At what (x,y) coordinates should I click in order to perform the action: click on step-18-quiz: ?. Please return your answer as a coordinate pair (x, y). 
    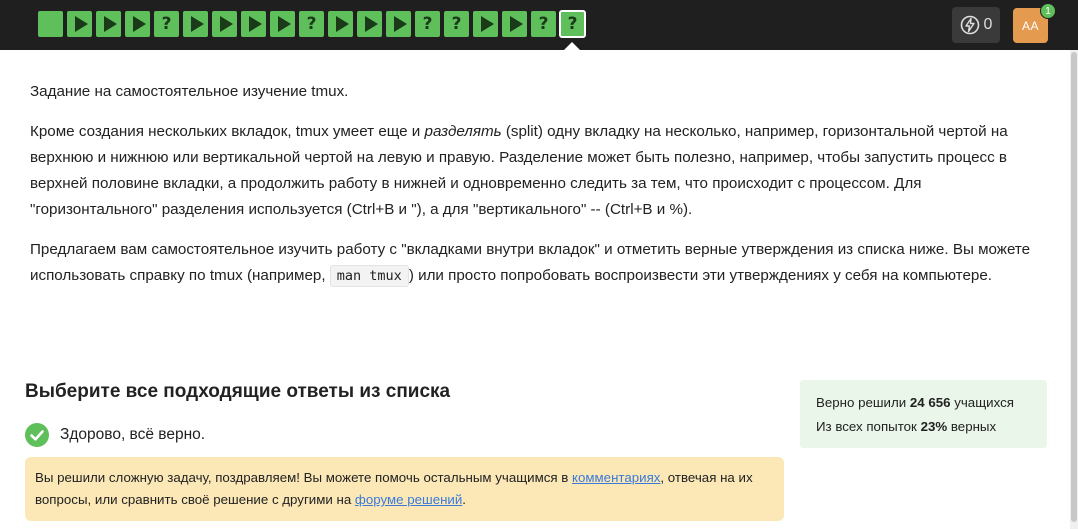
    Looking at the image, I should click on (543, 24).